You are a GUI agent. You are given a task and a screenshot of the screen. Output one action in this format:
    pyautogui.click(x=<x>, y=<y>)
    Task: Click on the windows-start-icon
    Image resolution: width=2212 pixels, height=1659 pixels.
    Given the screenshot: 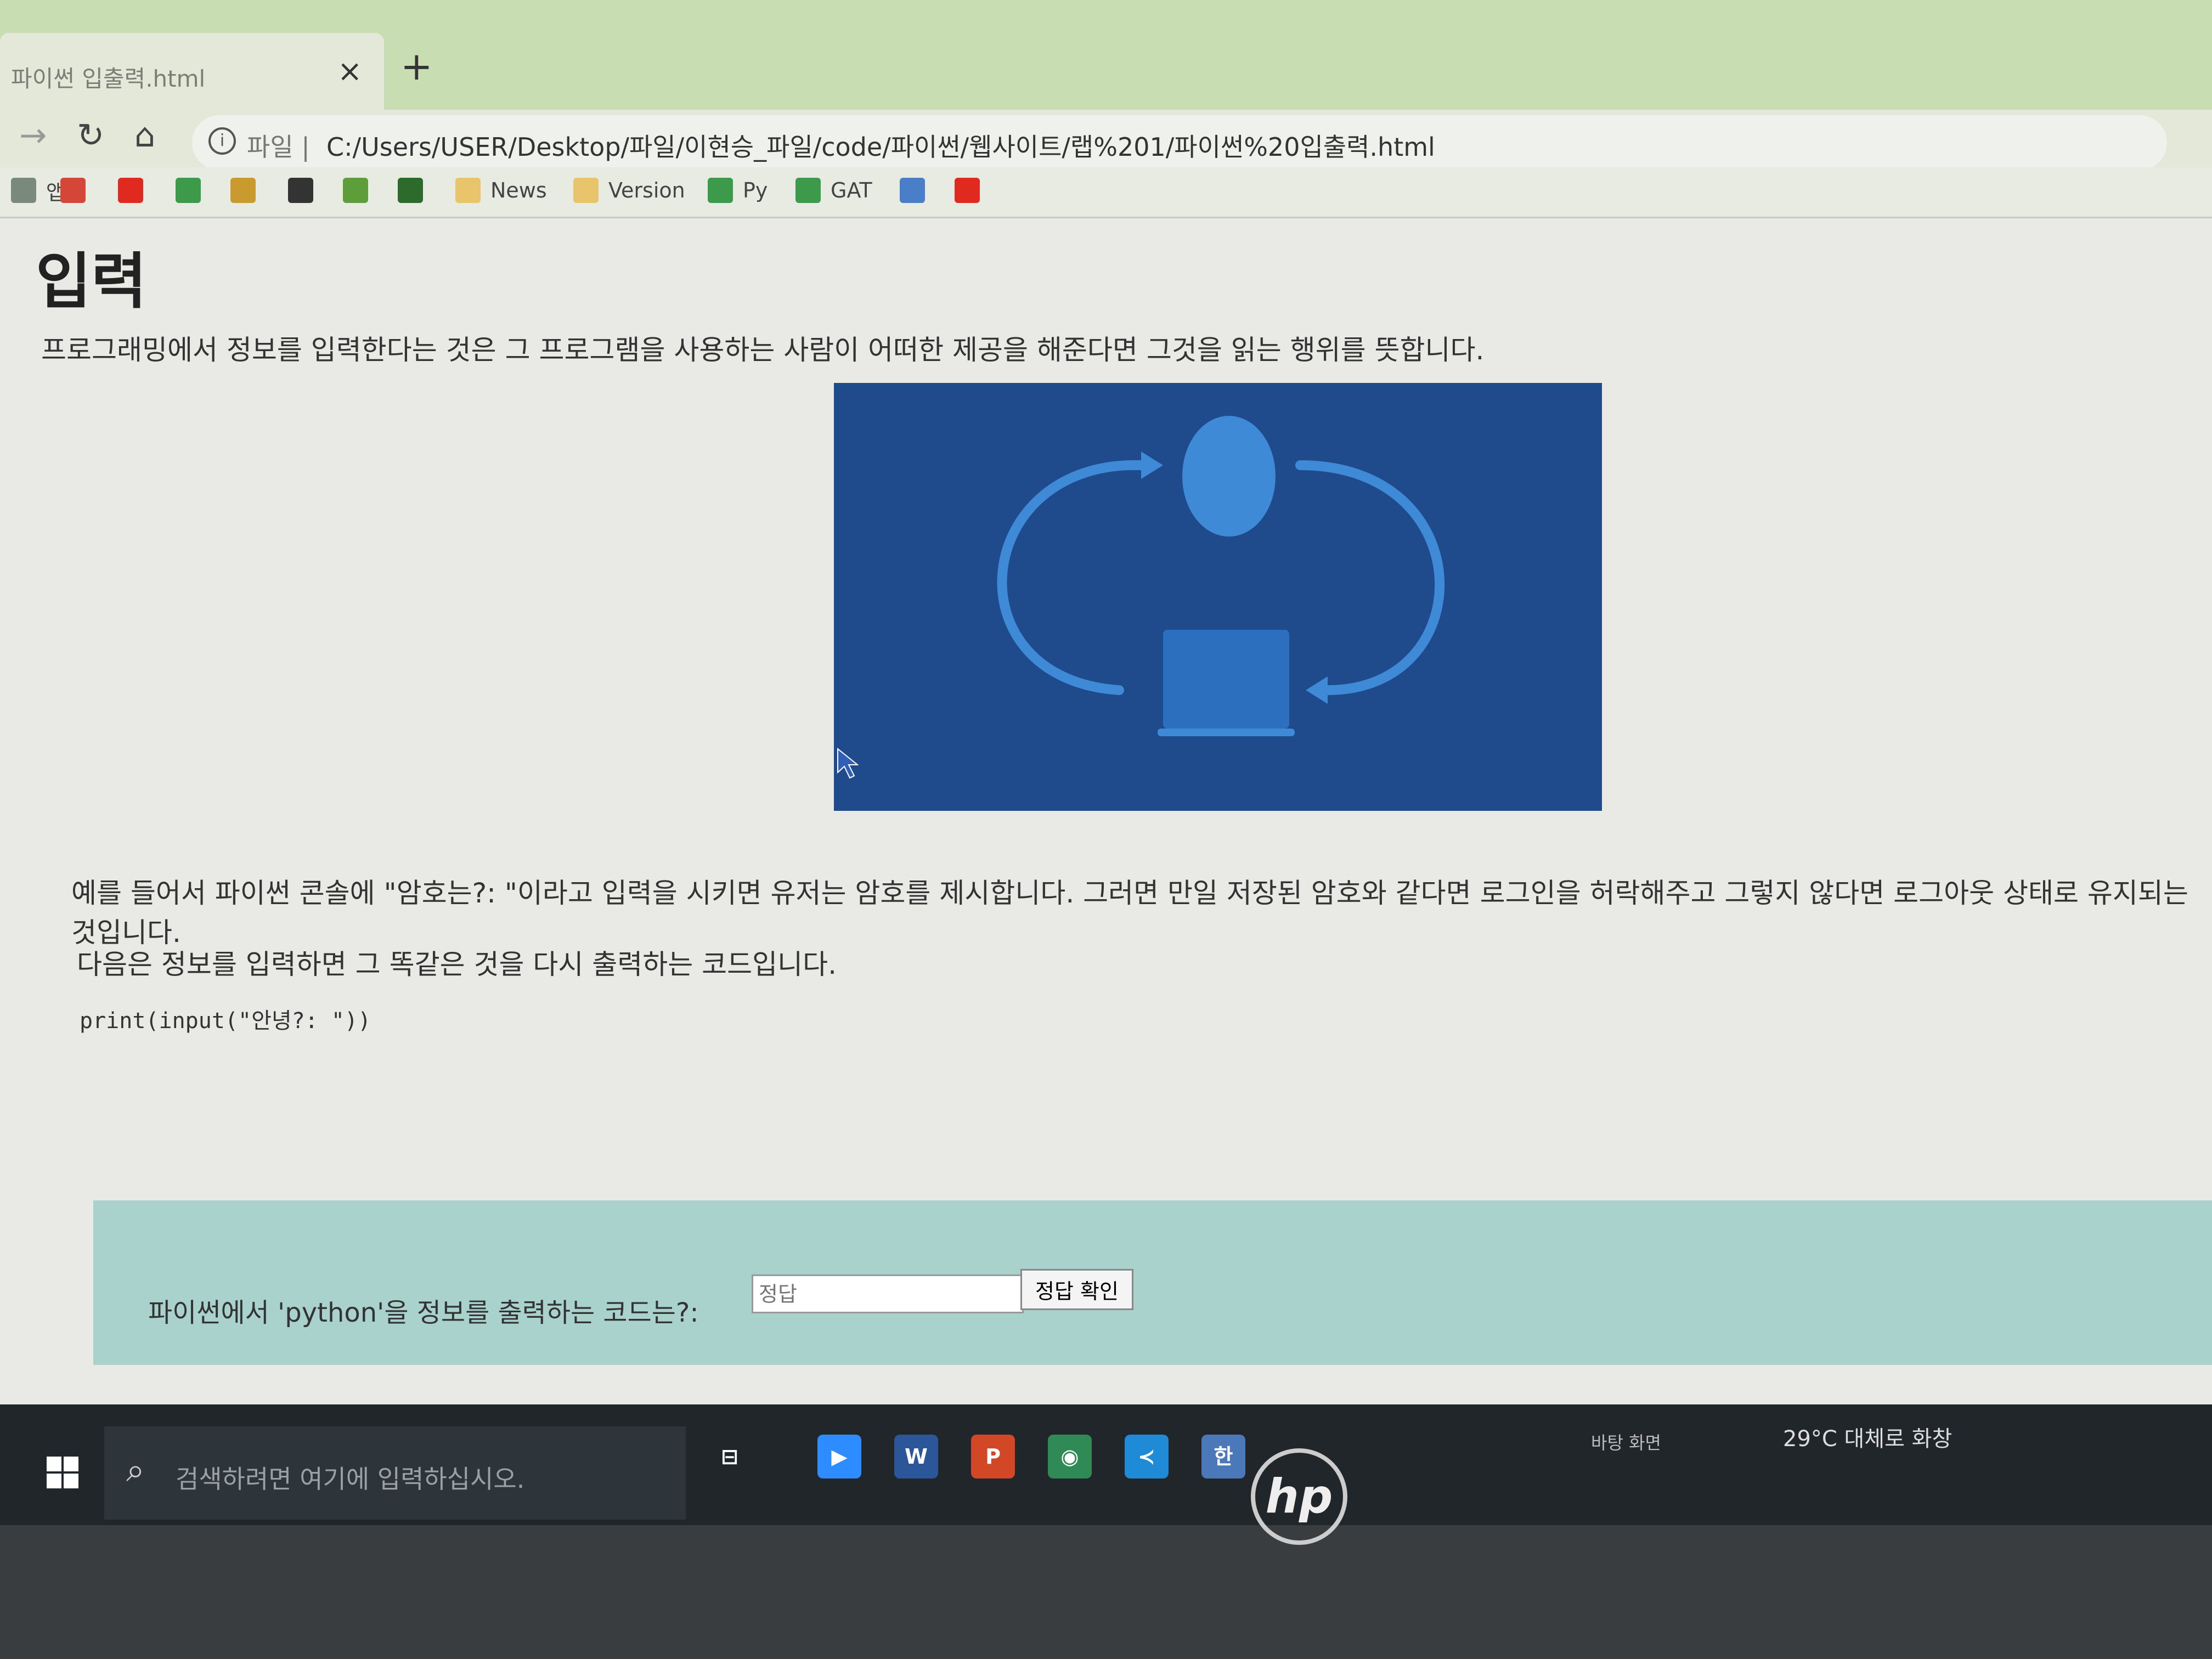 What is the action you would take?
    pyautogui.click(x=63, y=1473)
    